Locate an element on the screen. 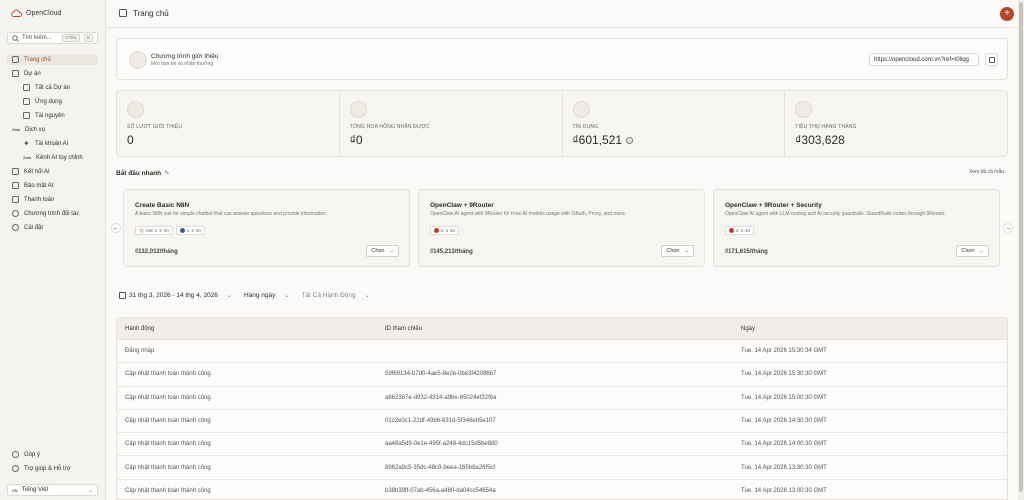 The image size is (1024, 500). sidebar-item-label: Dịch vụ is located at coordinates (35, 129).